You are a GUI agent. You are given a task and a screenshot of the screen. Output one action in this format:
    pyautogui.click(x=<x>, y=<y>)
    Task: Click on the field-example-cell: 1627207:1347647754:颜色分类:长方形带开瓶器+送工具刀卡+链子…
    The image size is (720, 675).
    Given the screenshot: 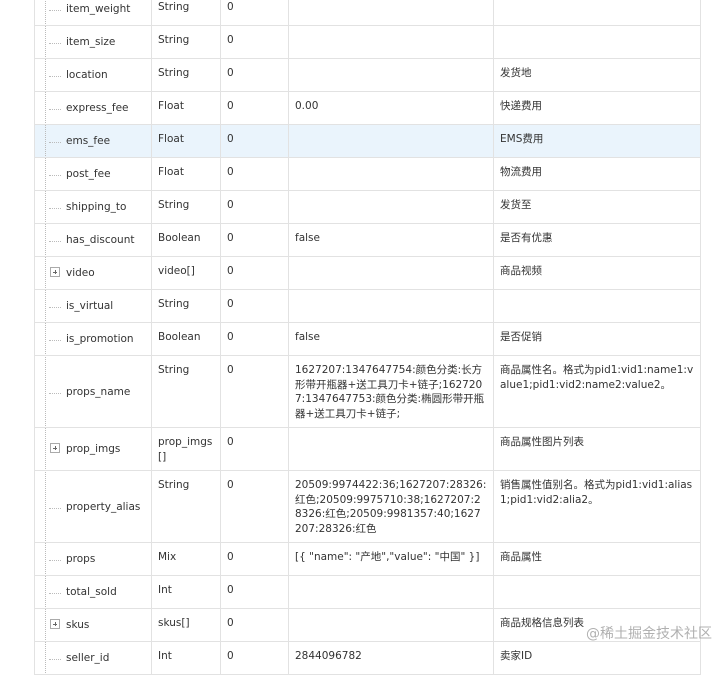 What is the action you would take?
    pyautogui.click(x=391, y=391)
    